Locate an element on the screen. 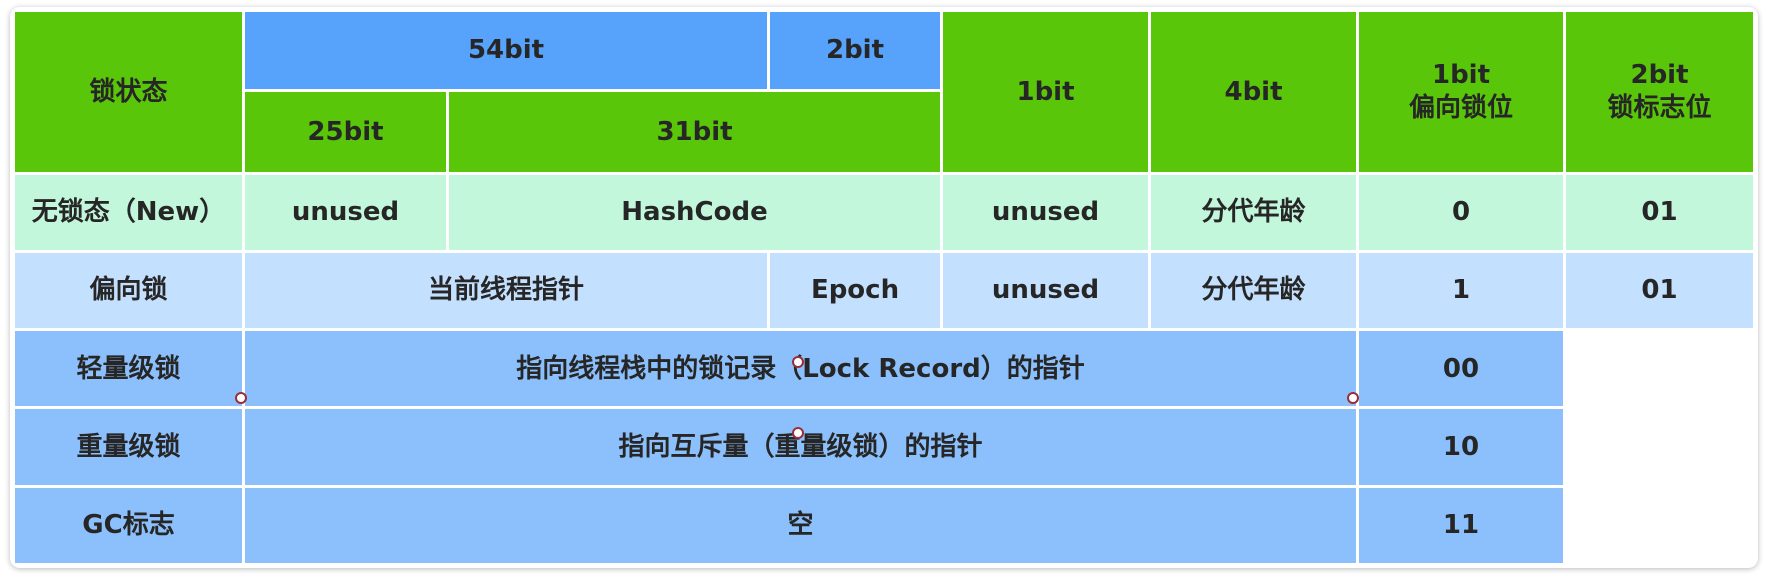 The height and width of the screenshot is (578, 1768). resize-handle-left is located at coordinates (241, 398).